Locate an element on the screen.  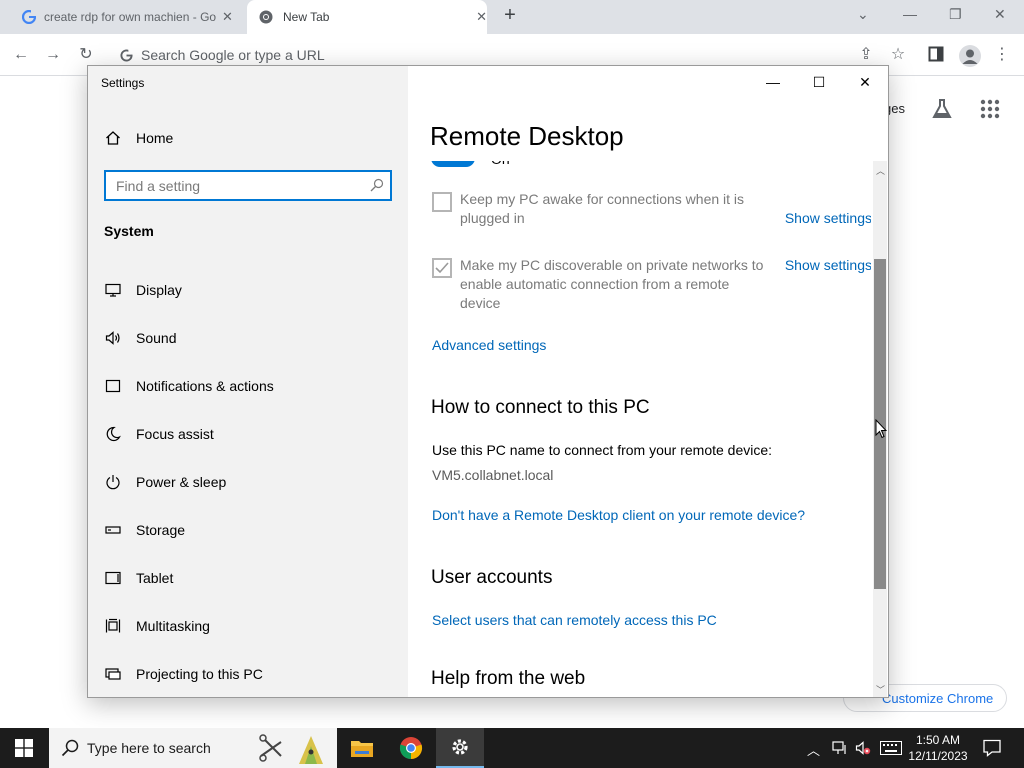
show-hidden-icons-chevron-icon: ︿ is located at coordinates (813, 749).